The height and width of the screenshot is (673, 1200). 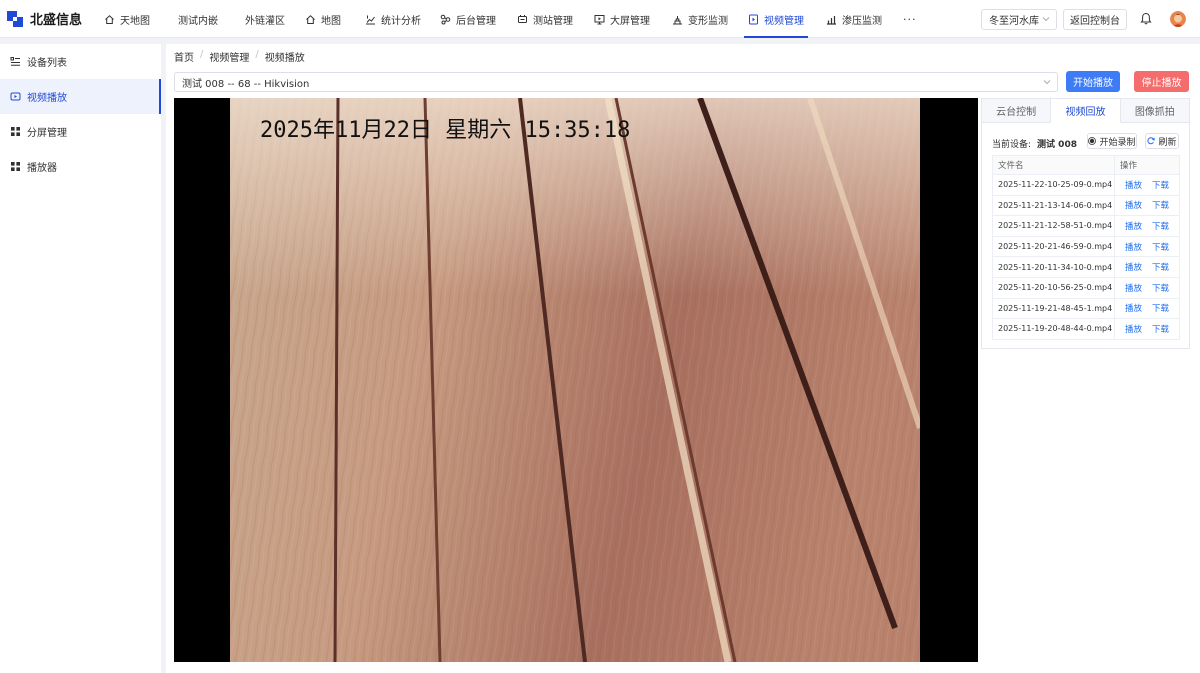 What do you see at coordinates (468, 19) in the screenshot?
I see `nav-item-5: 后台管理` at bounding box center [468, 19].